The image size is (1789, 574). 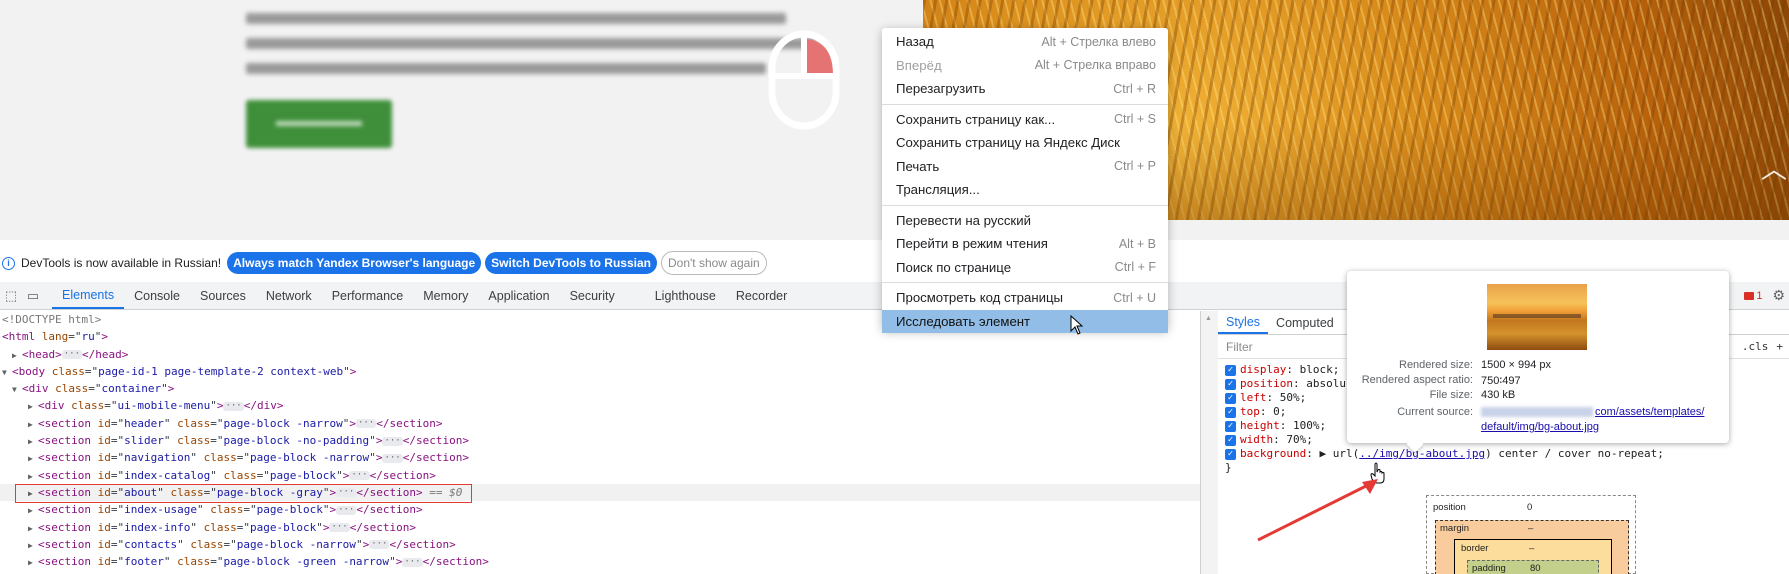 I want to click on collapse-arrow-icon: ▼, so click(x=17, y=389).